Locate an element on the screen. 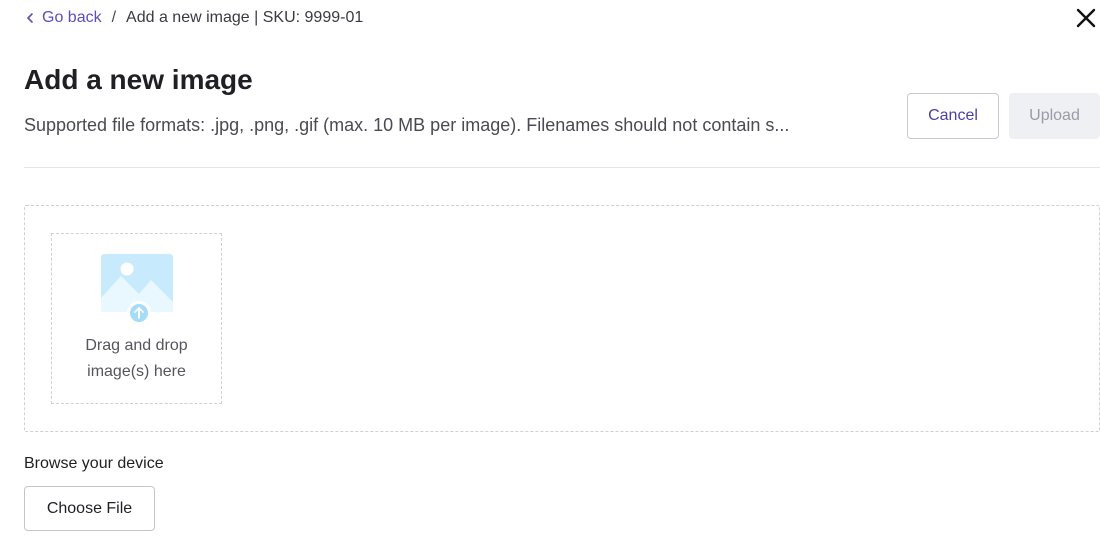 The height and width of the screenshot is (544, 1100). go-back-link: Go back is located at coordinates (63, 18).